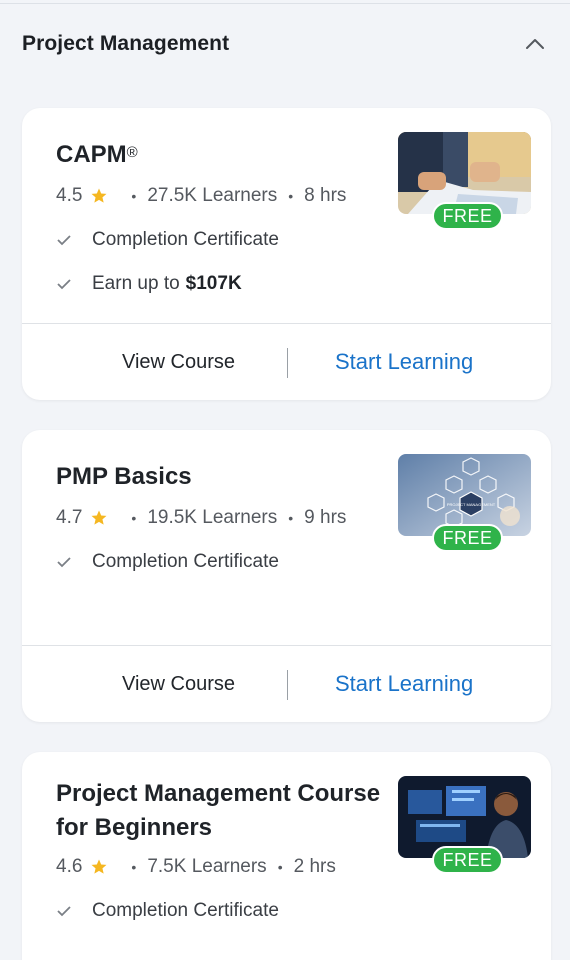 This screenshot has width=570, height=960. What do you see at coordinates (285, 44) in the screenshot?
I see `section-header: Project Management` at bounding box center [285, 44].